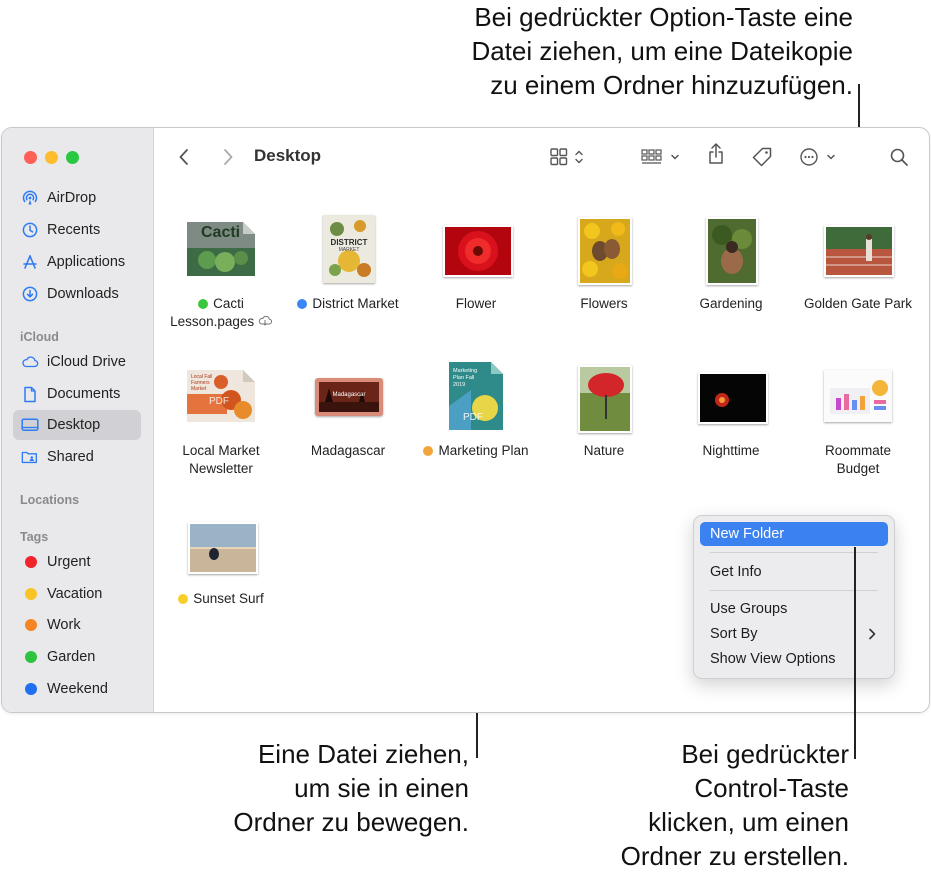 The height and width of the screenshot is (880, 931). I want to click on file-label-cacti: Cacti Lesson.pages, so click(221, 313).